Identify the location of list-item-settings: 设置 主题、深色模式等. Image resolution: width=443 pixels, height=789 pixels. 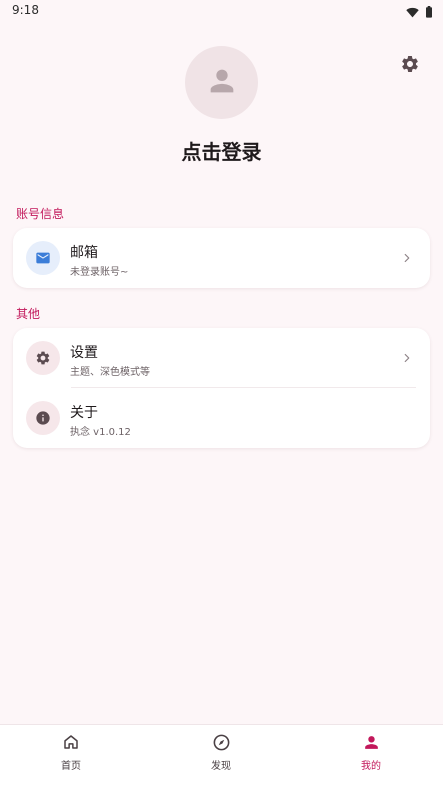
(221, 358).